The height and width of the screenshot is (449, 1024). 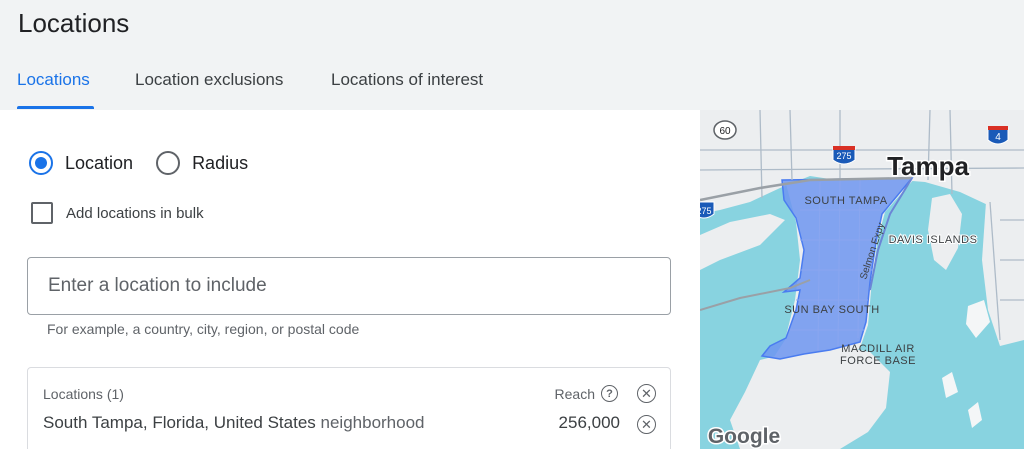 I want to click on location-search-input, so click(x=349, y=286).